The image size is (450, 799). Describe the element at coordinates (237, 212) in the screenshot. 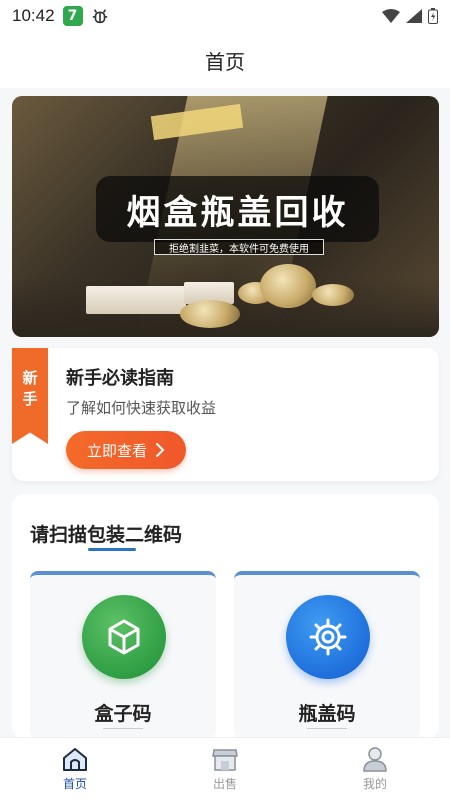

I see `banner-title: 烟盒瓶盖回收` at that location.